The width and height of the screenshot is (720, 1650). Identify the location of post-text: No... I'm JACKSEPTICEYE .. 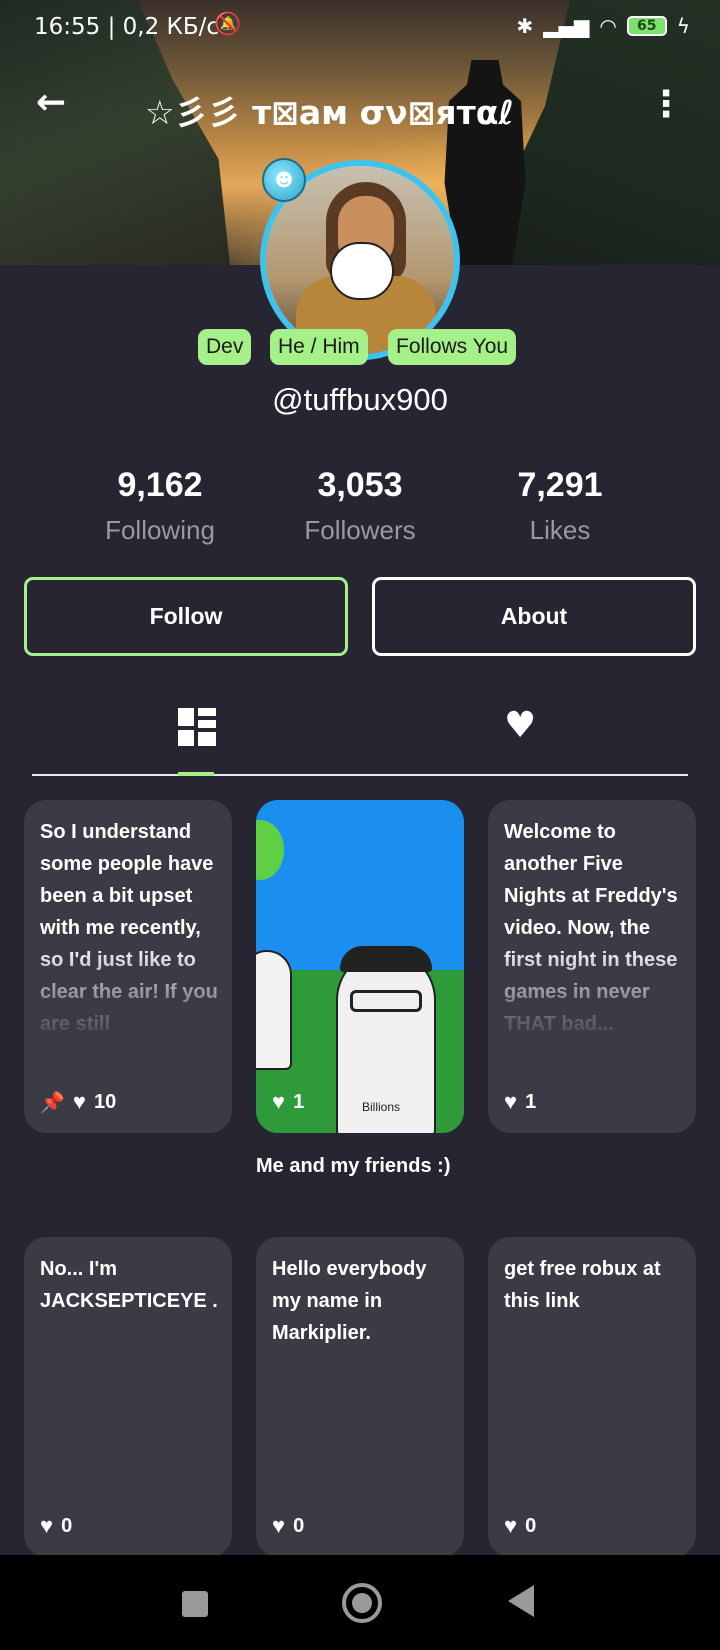
(129, 1285).